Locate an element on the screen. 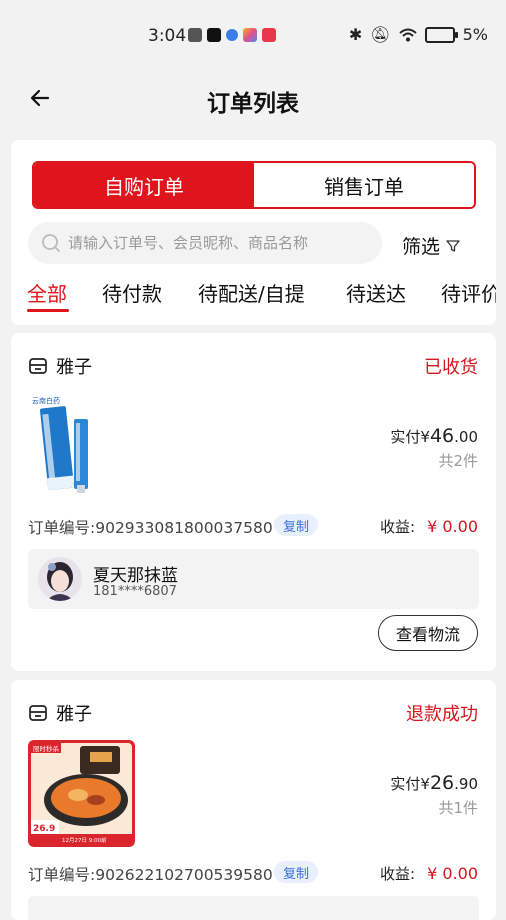 This screenshot has height=920, width=506. tab-pending-review: 待评价 is located at coordinates (468, 292).